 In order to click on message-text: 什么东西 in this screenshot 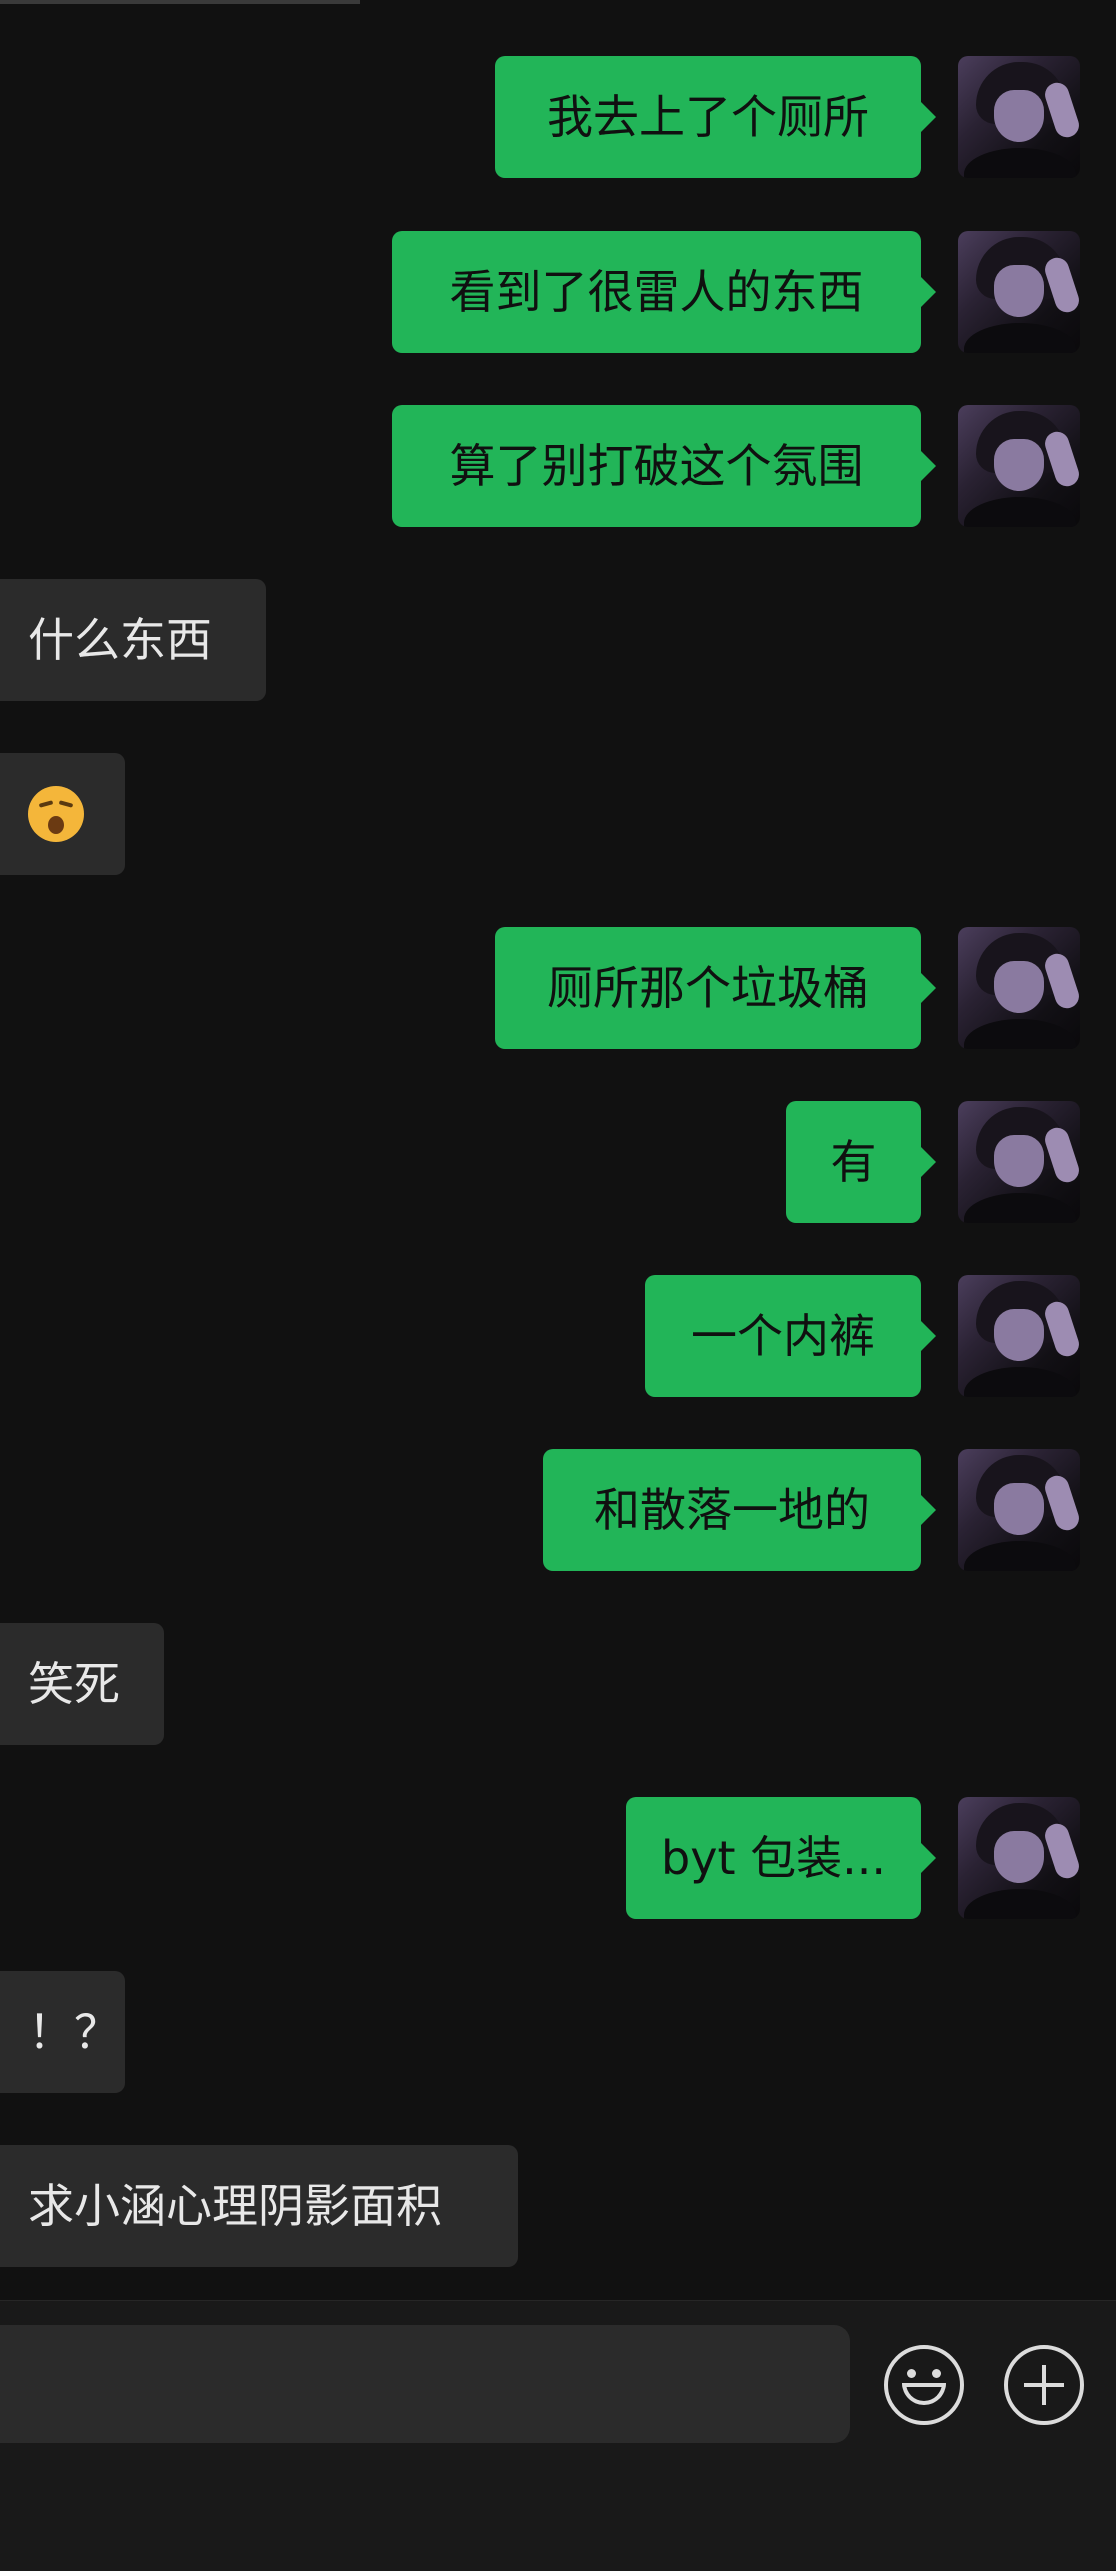, I will do `click(120, 640)`.